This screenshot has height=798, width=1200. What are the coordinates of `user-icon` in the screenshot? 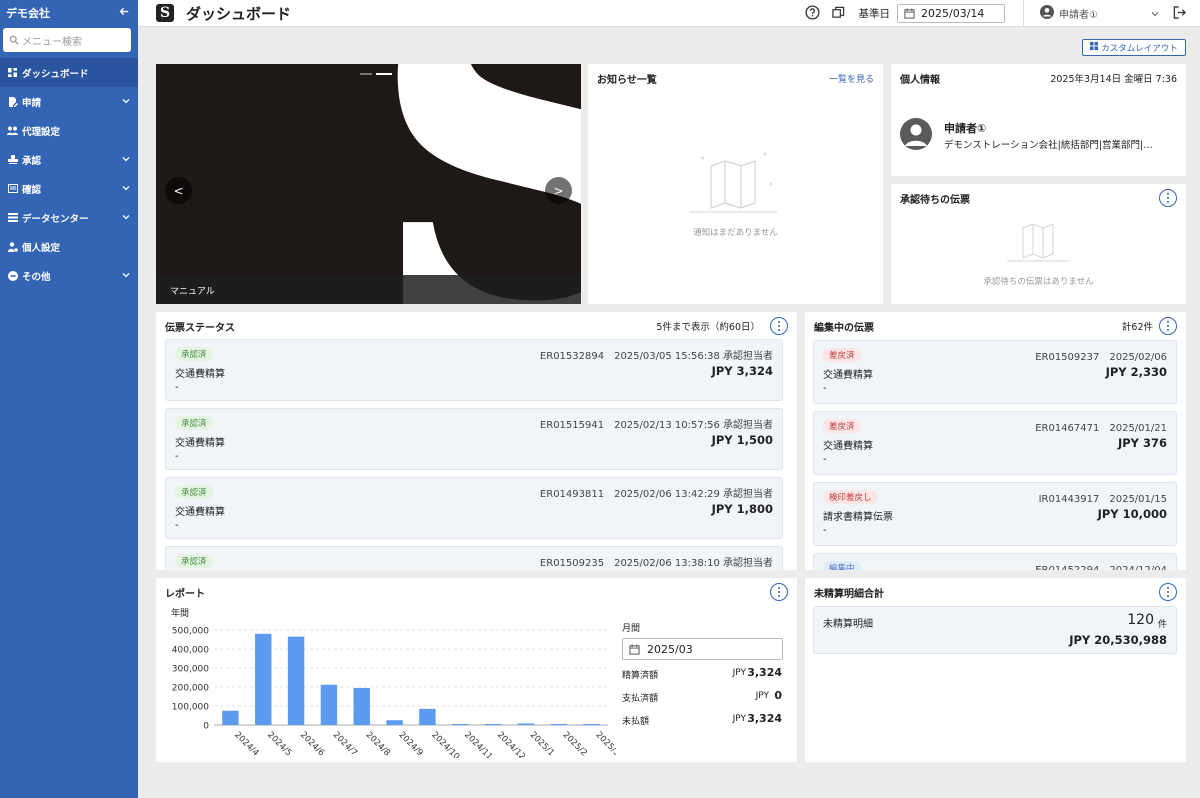 It's located at (916, 135).